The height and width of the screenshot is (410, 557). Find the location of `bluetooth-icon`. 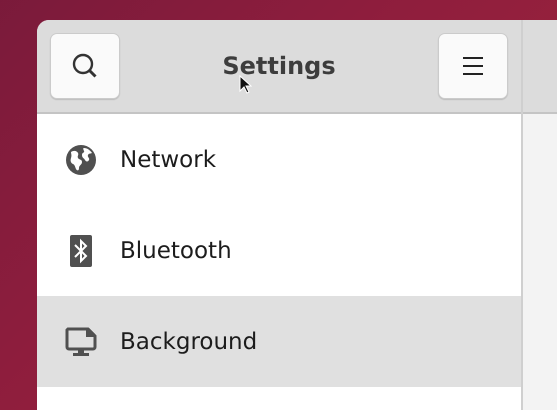

bluetooth-icon is located at coordinates (81, 250).